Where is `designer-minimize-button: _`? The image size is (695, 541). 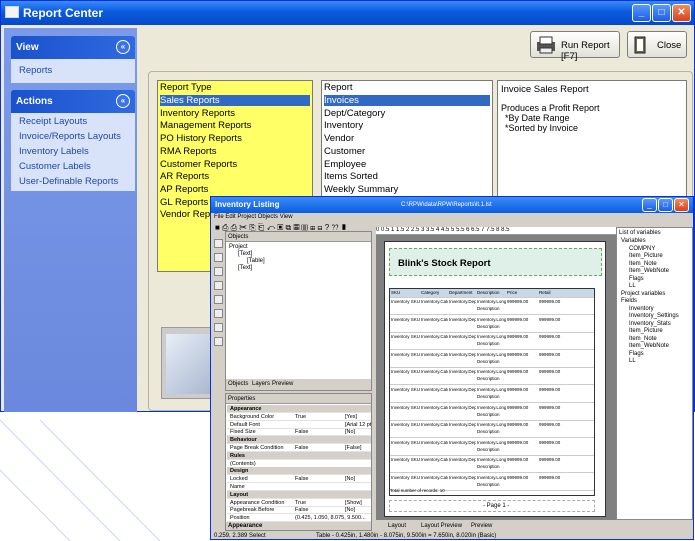 designer-minimize-button: _ is located at coordinates (649, 205).